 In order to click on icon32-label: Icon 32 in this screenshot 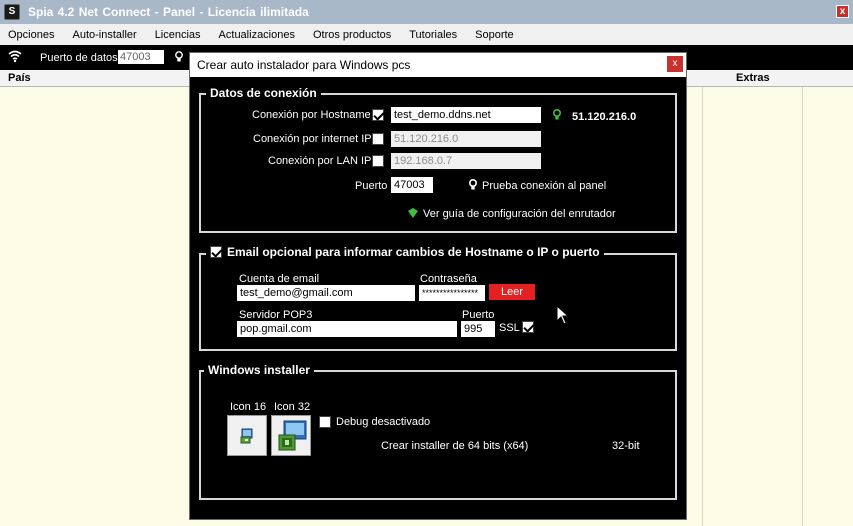, I will do `click(292, 407)`.